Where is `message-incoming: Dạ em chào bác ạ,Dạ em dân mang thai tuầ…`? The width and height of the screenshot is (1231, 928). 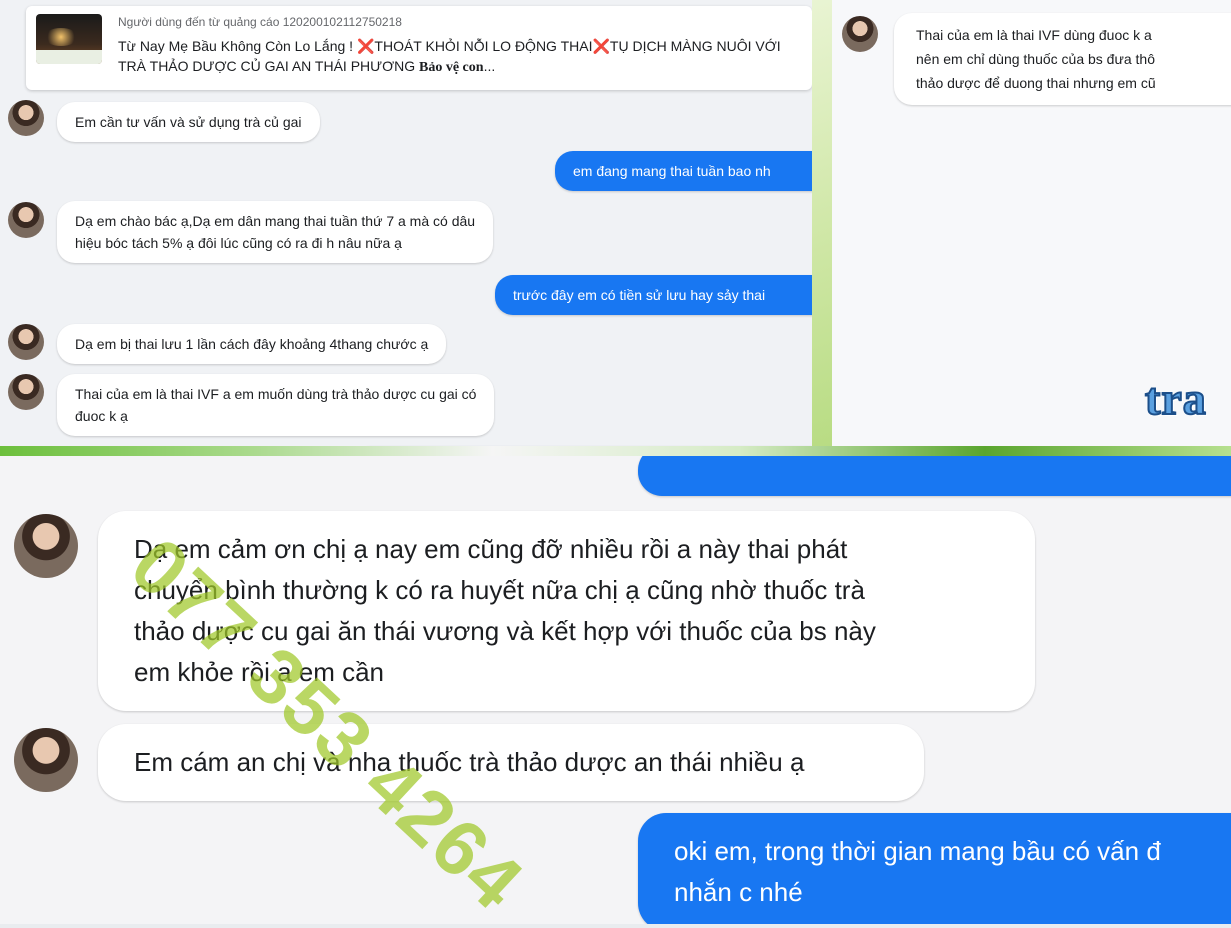 message-incoming: Dạ em chào bác ạ,Dạ em dân mang thai tuầ… is located at coordinates (275, 232).